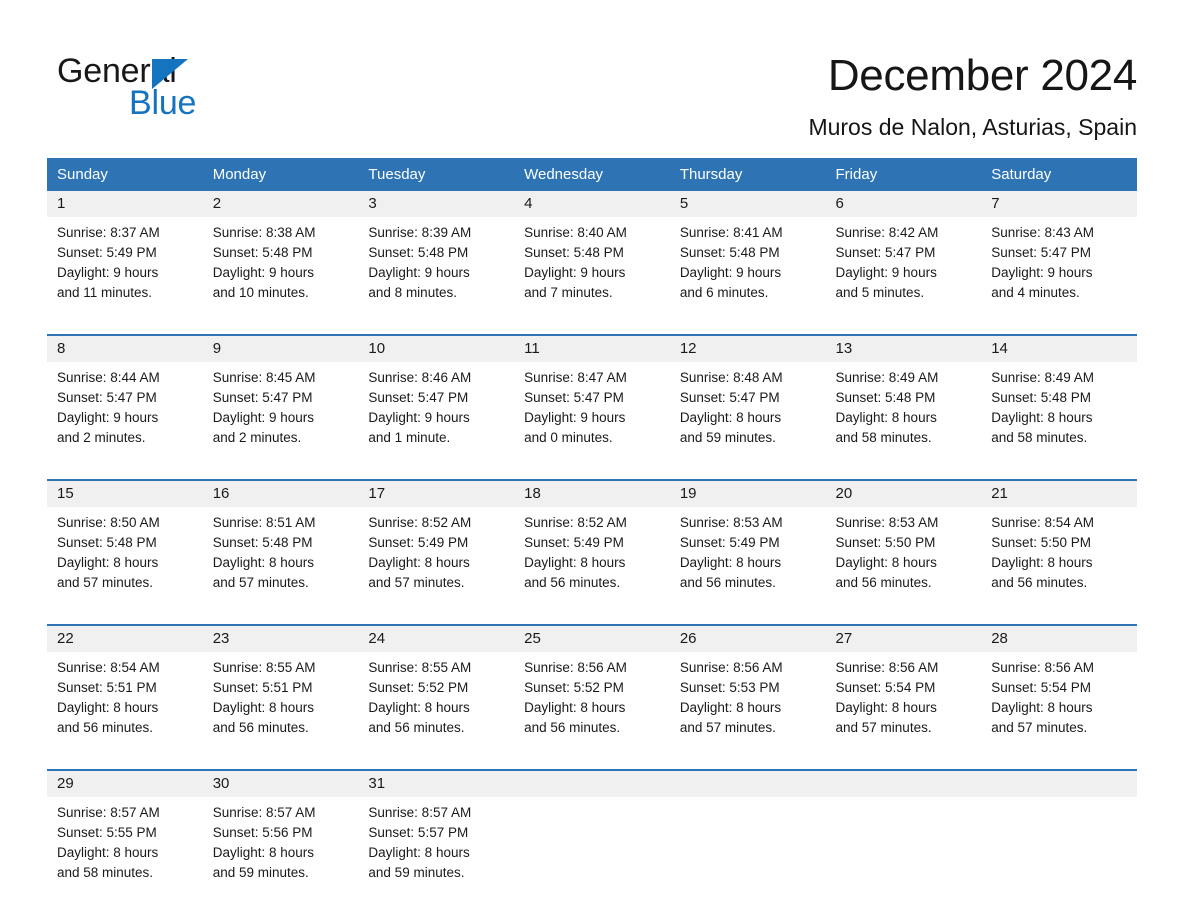 The width and height of the screenshot is (1188, 918). I want to click on day-number: 4, so click(592, 204).